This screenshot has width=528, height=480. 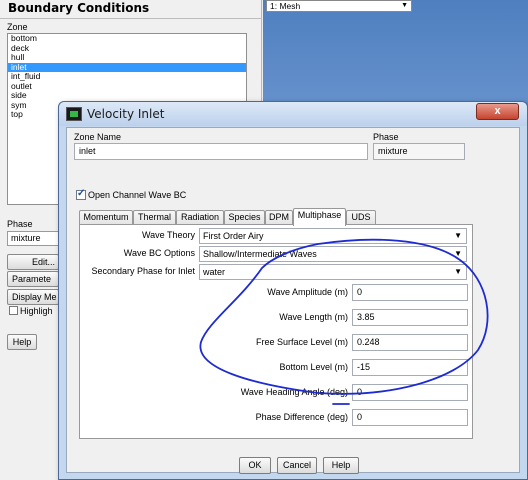 What do you see at coordinates (36, 311) in the screenshot?
I see `highlight-label: Highligh` at bounding box center [36, 311].